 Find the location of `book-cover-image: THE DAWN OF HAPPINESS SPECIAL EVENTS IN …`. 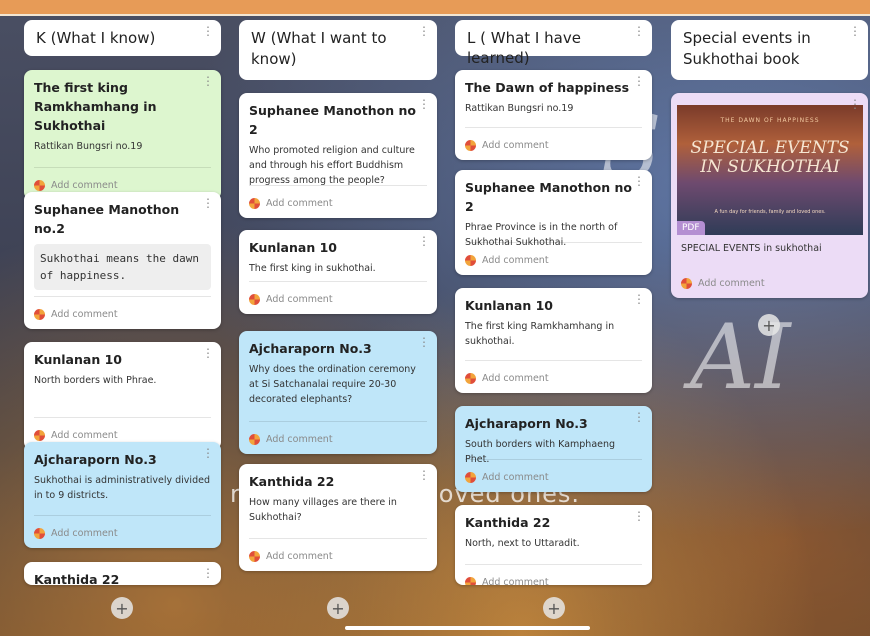

book-cover-image: THE DAWN OF HAPPINESS SPECIAL EVENTS IN … is located at coordinates (770, 170).